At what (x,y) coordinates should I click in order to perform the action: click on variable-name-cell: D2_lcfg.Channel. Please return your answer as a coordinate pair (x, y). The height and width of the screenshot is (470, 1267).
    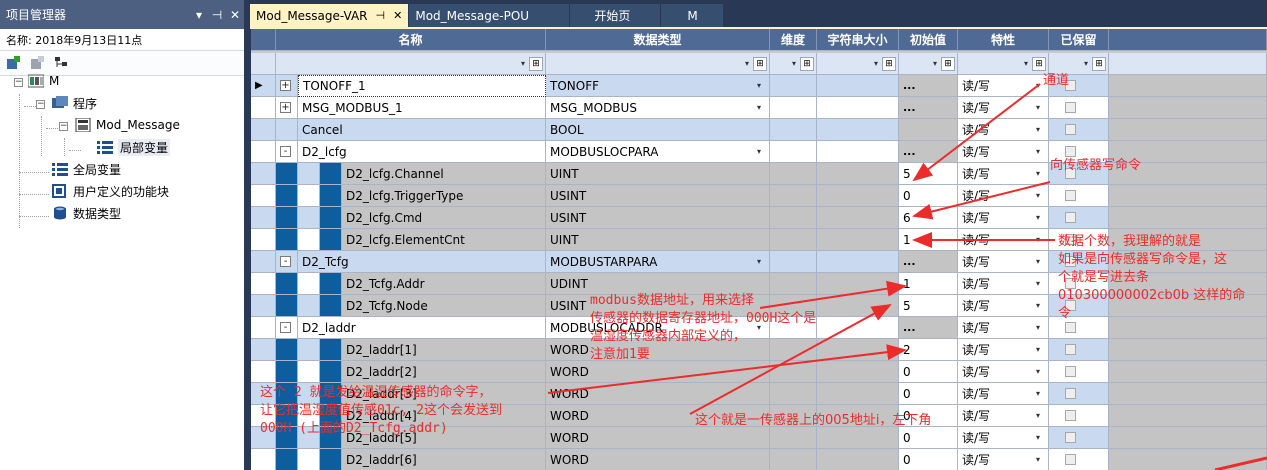
    Looking at the image, I should click on (444, 174).